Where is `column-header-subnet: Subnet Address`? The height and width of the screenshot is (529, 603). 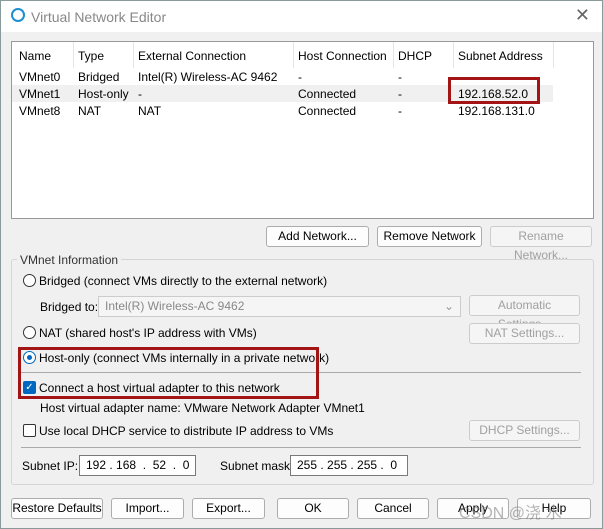
column-header-subnet: Subnet Address is located at coordinates (504, 55).